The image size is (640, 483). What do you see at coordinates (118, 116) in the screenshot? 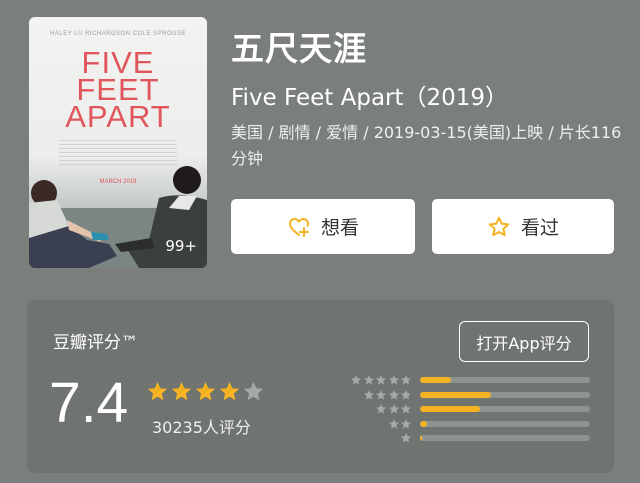
I see `poster-title-line: APART` at bounding box center [118, 116].